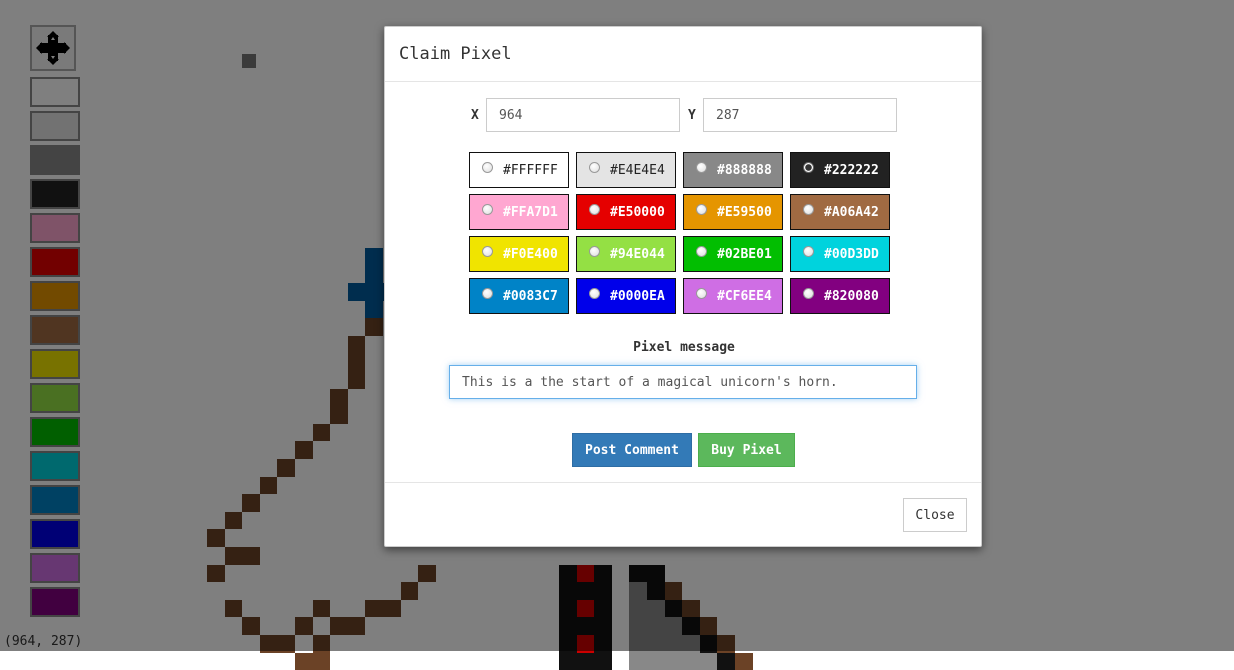  I want to click on color-option-label: #E4E4E4, so click(637, 170).